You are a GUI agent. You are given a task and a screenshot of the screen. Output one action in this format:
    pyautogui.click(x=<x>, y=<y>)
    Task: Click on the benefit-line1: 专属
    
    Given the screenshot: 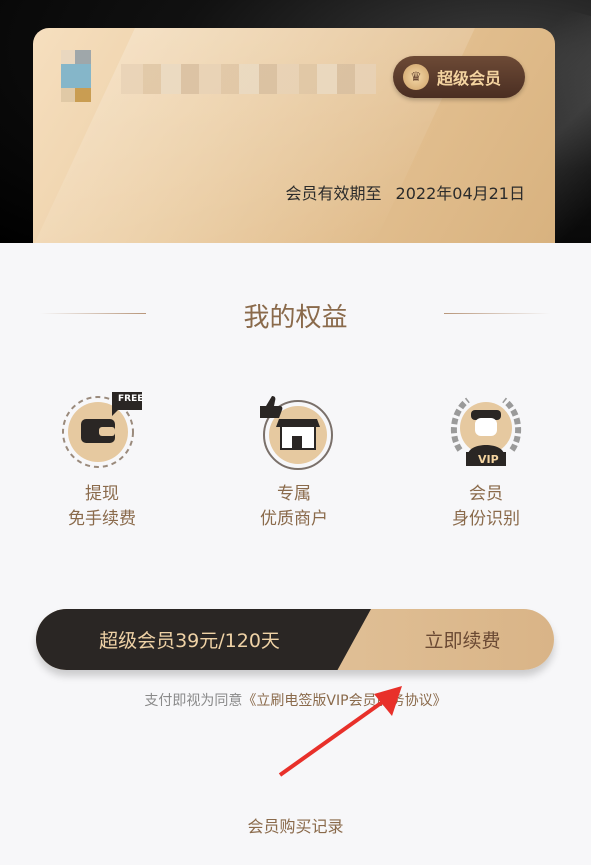 What is the action you would take?
    pyautogui.click(x=294, y=494)
    